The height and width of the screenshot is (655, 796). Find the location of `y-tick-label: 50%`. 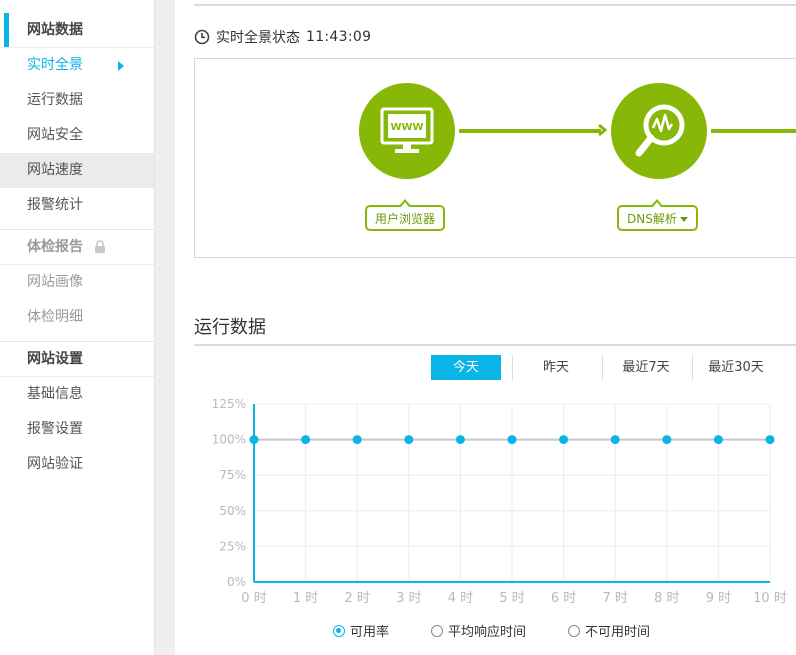

y-tick-label: 50% is located at coordinates (232, 511).